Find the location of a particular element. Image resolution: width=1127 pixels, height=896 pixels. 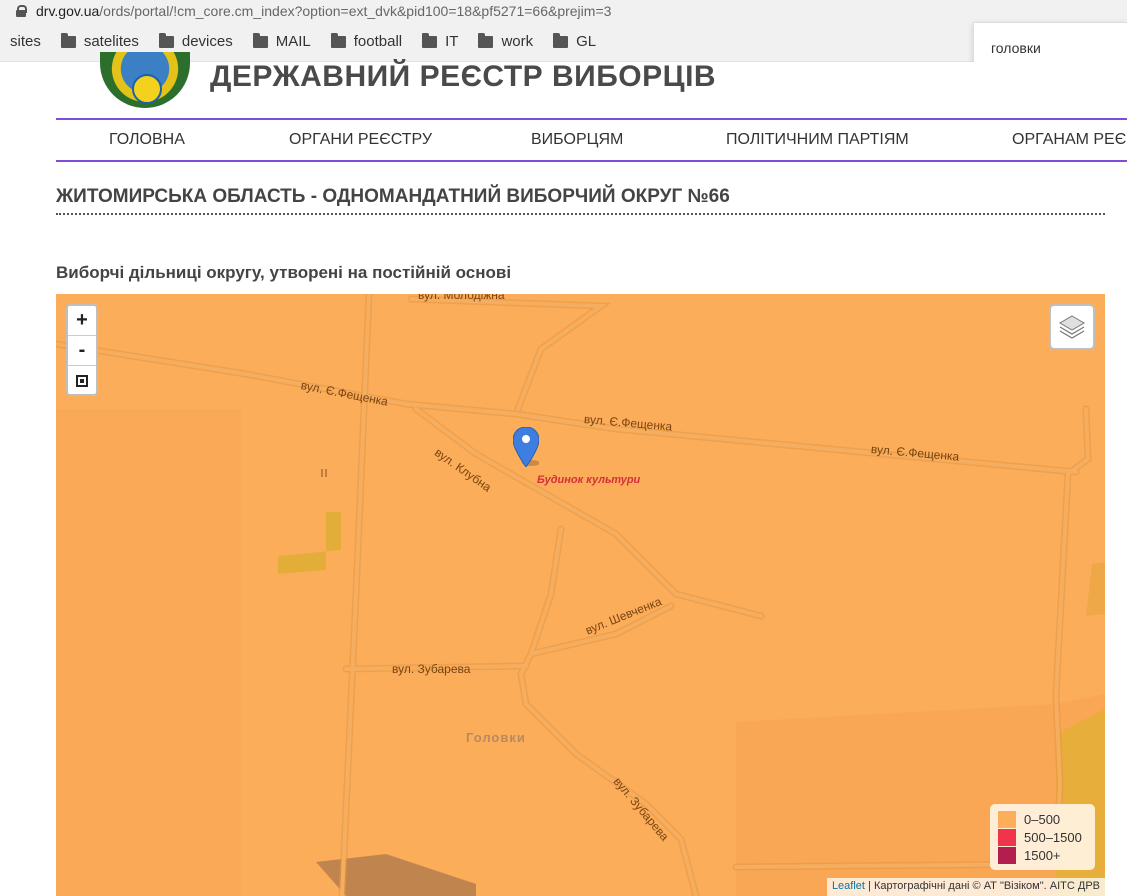

zoom-out-button: - is located at coordinates (82, 351).